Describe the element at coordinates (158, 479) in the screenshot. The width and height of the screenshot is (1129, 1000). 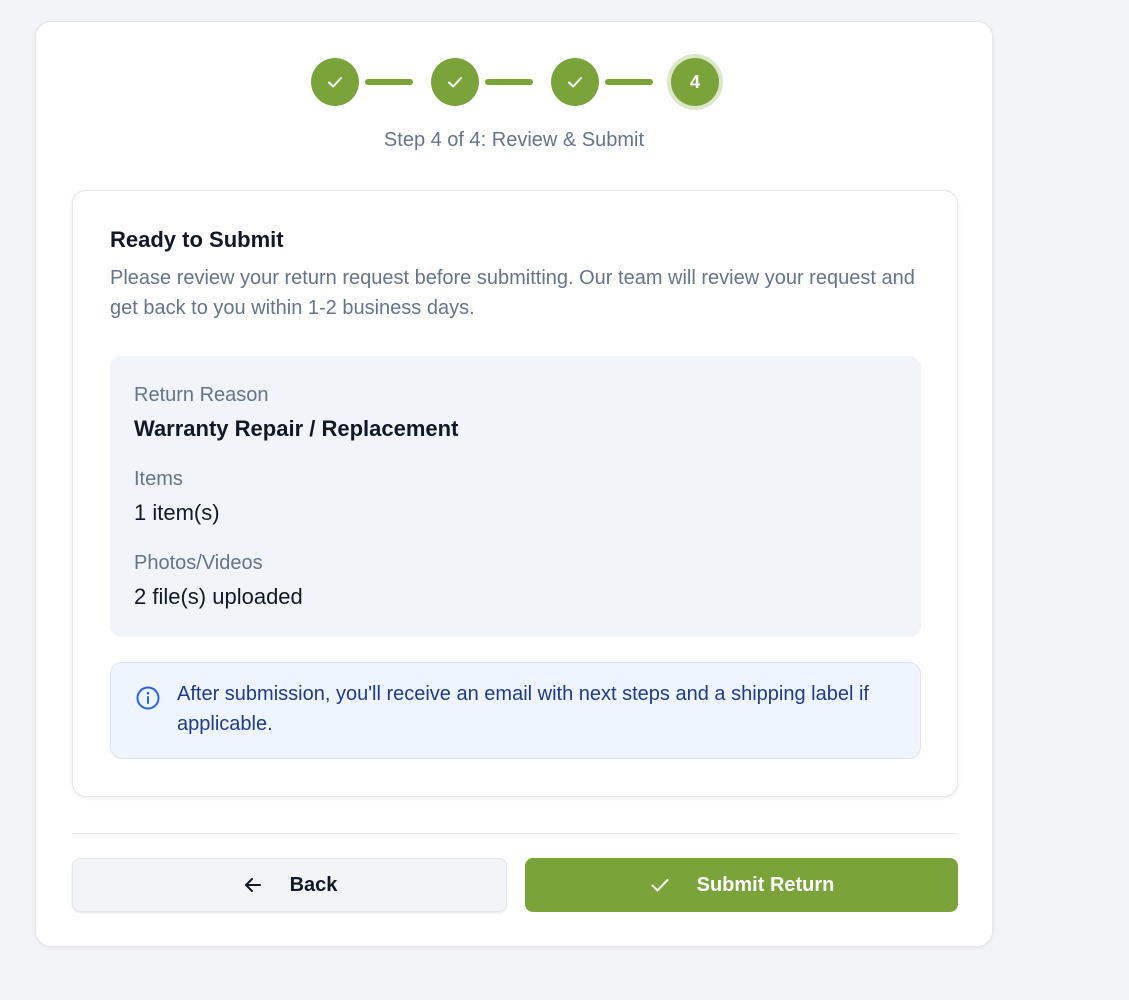
I see `items-label: Items` at that location.